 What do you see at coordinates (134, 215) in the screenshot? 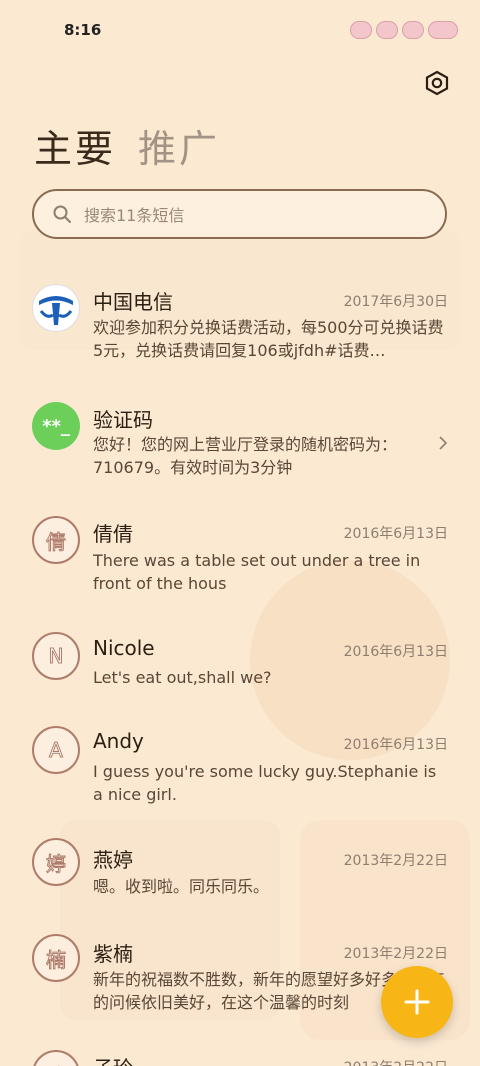
I see `search-placeholder: 搜索11条短信` at bounding box center [134, 215].